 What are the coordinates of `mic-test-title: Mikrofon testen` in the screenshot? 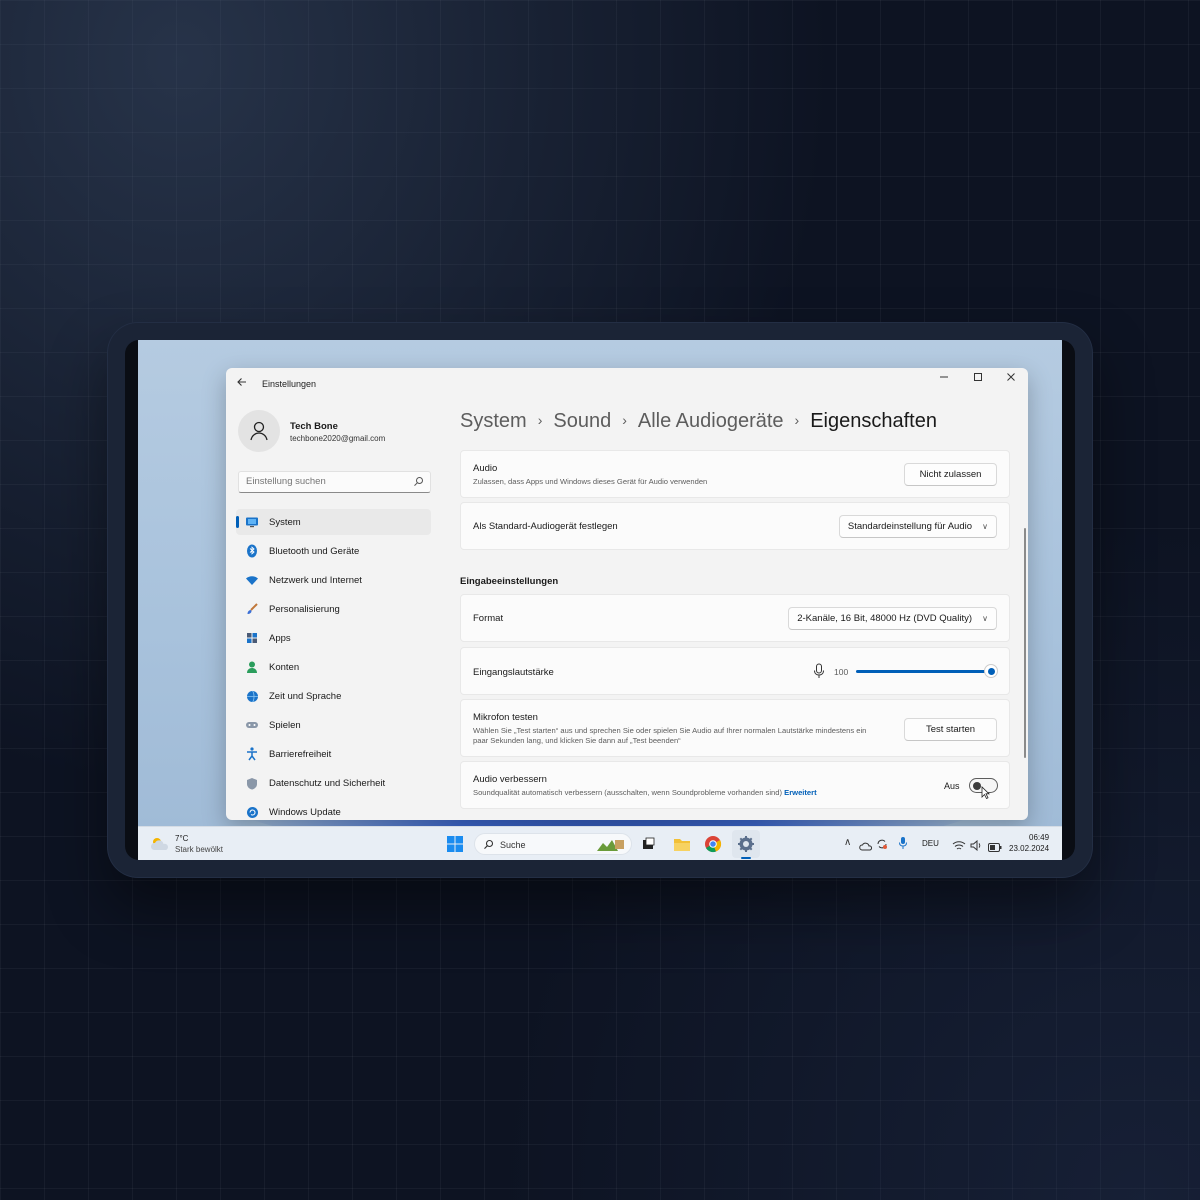 It's located at (505, 717).